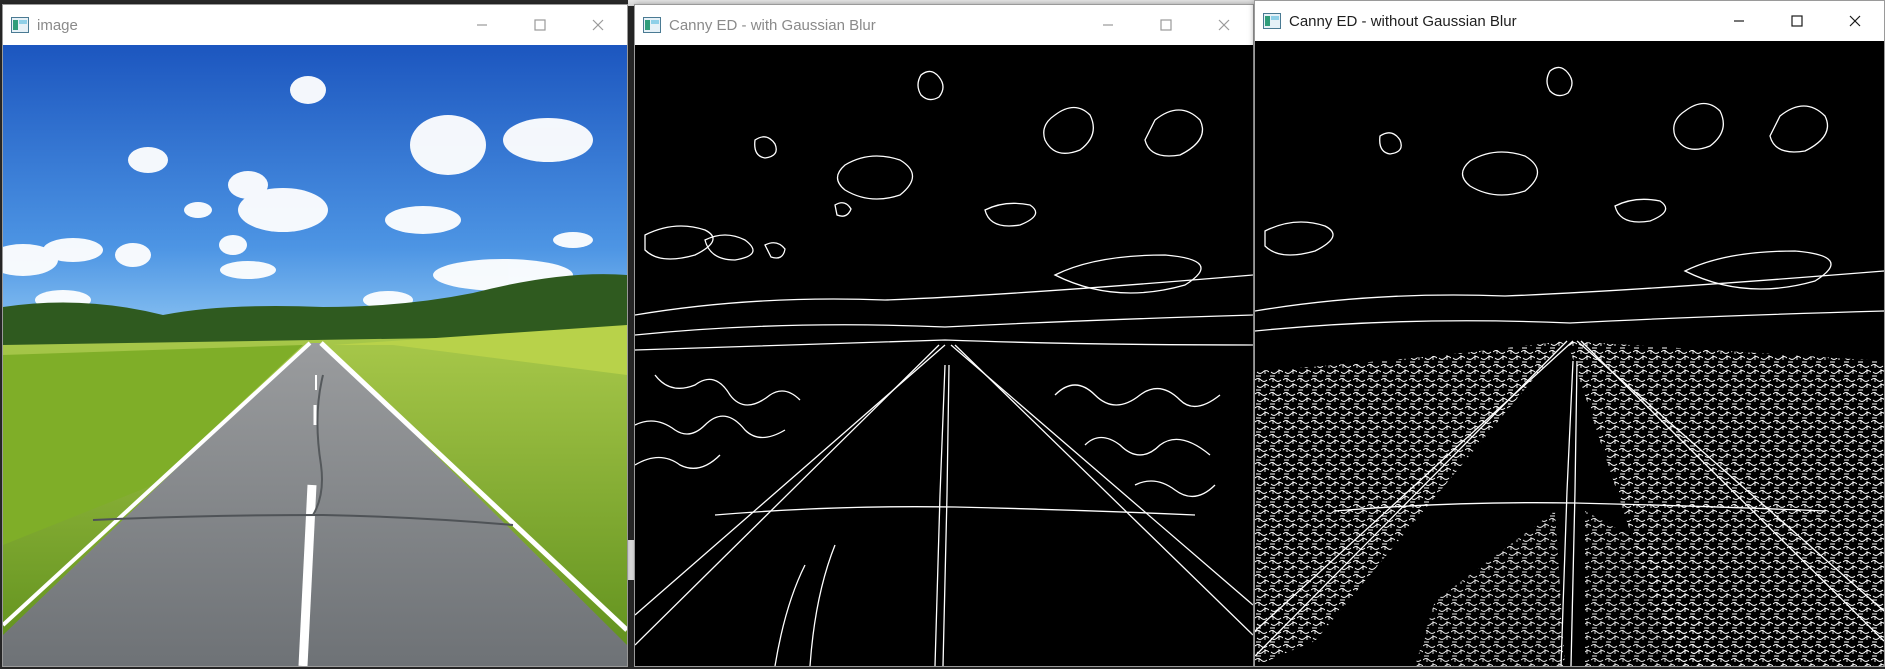 The image size is (1885, 669). Describe the element at coordinates (57, 25) in the screenshot. I see `window-title: image` at that location.